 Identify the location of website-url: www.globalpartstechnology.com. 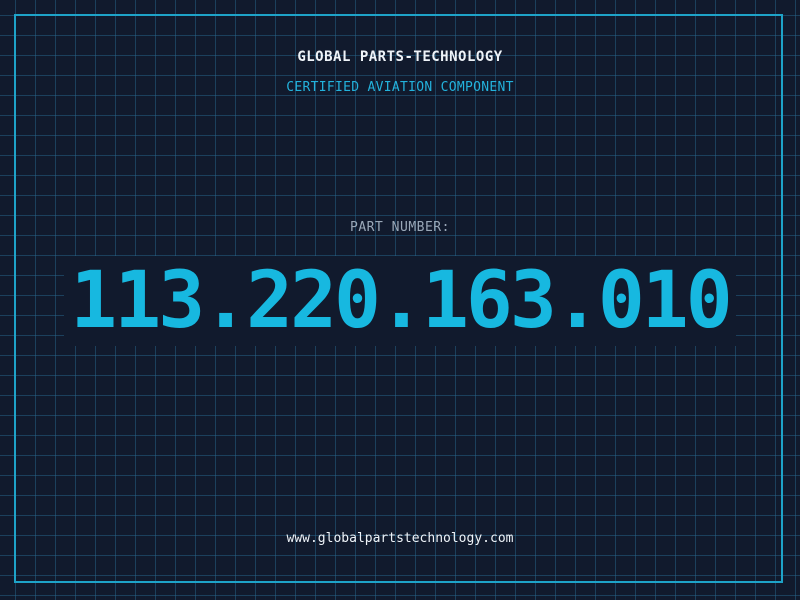
(400, 538).